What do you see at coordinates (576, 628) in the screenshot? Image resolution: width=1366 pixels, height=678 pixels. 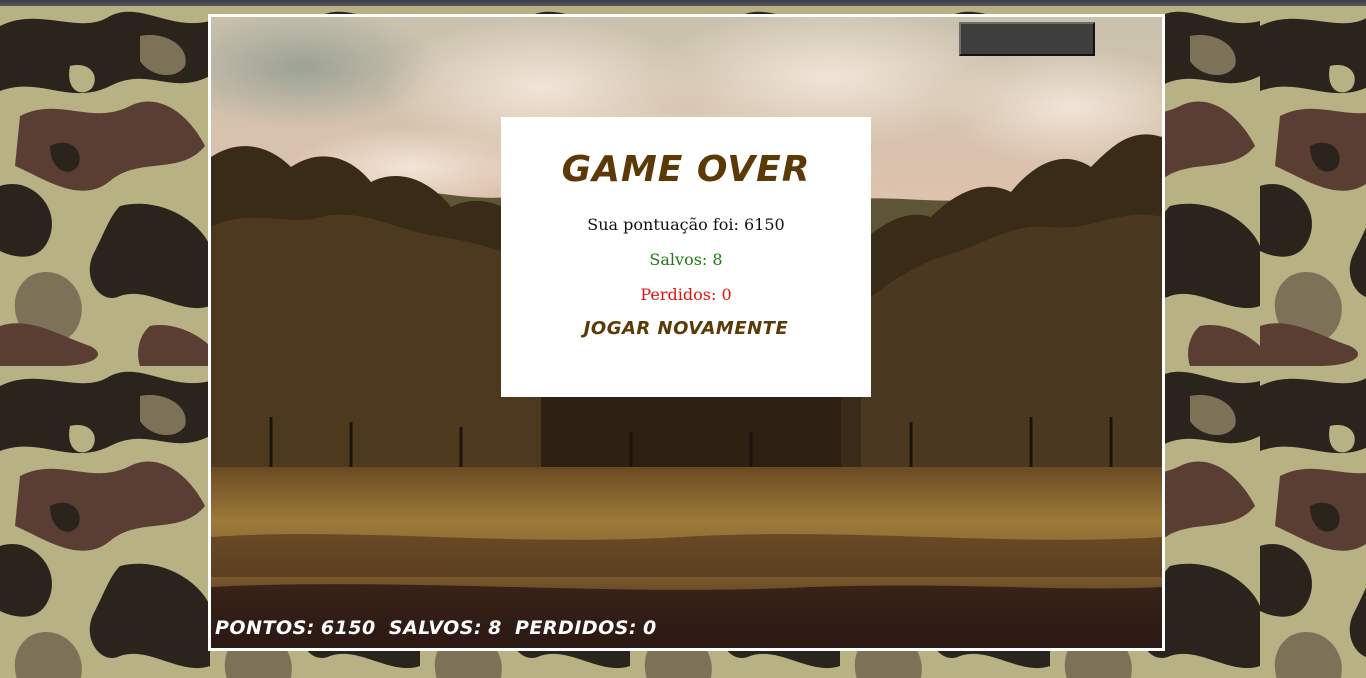 I see `hud-lost-label: PERDIDOS:` at bounding box center [576, 628].